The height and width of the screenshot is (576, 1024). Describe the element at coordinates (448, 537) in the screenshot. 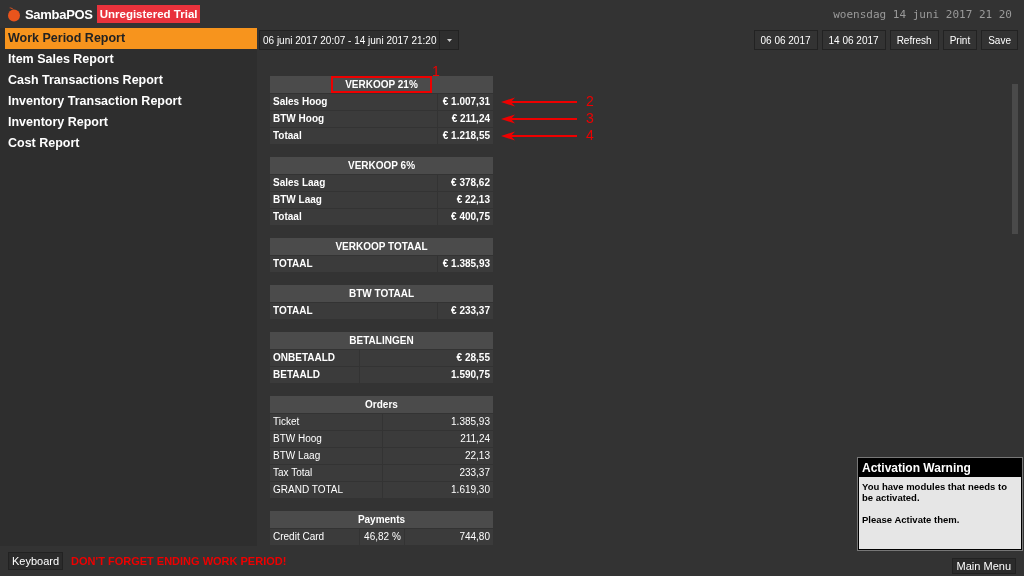

I see `table-cell: 744,80` at that location.